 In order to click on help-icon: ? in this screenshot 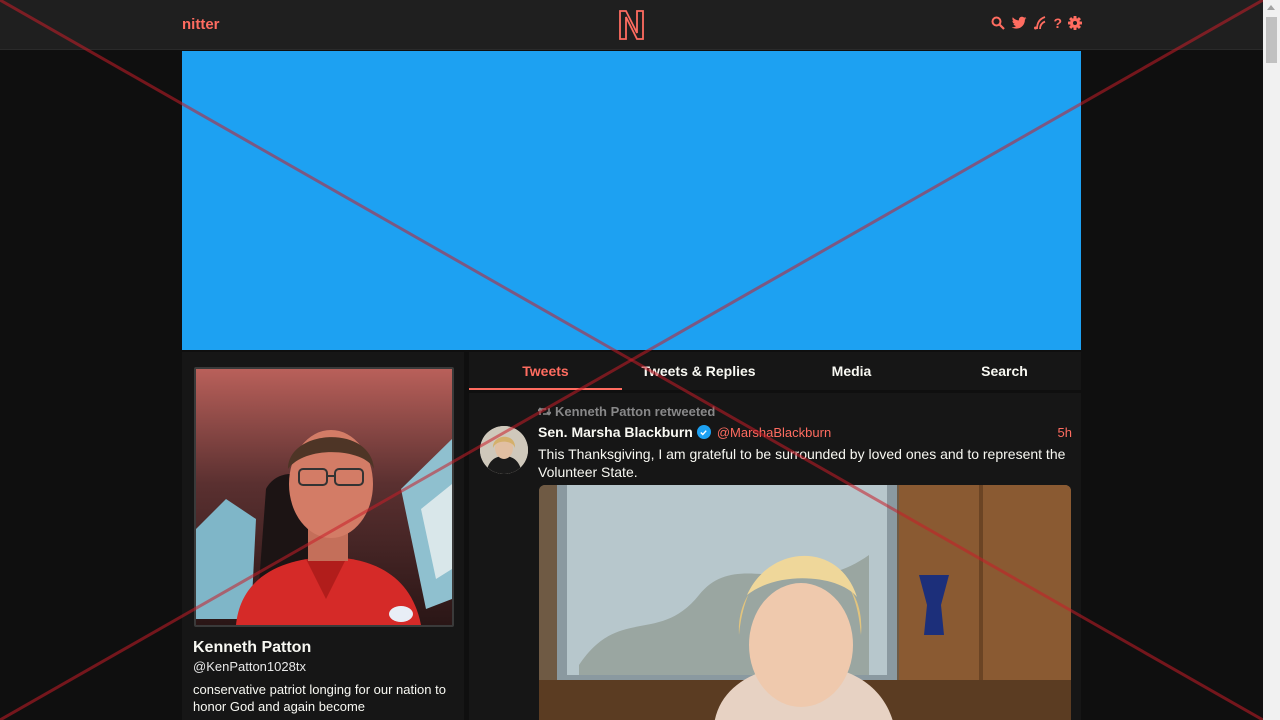, I will do `click(1057, 23)`.